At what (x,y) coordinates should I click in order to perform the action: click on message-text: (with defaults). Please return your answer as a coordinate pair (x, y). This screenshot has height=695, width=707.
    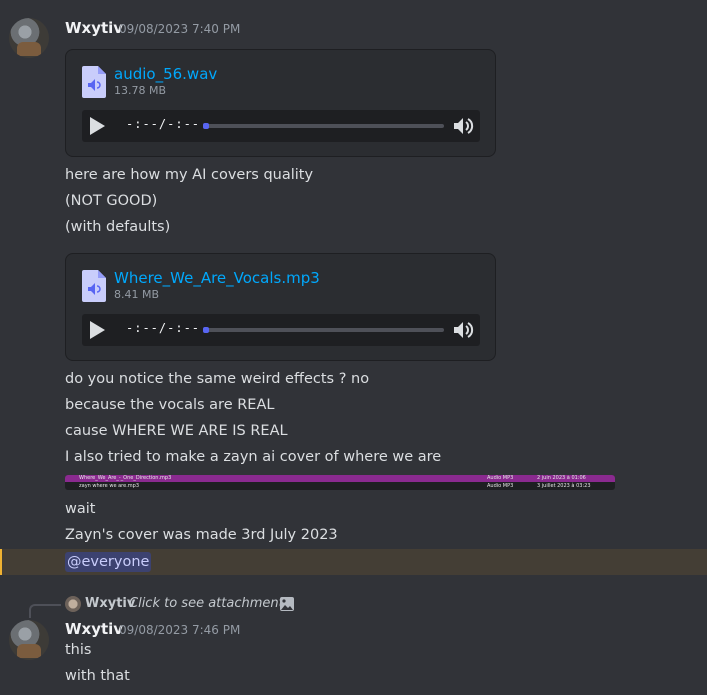
    Looking at the image, I should click on (118, 227).